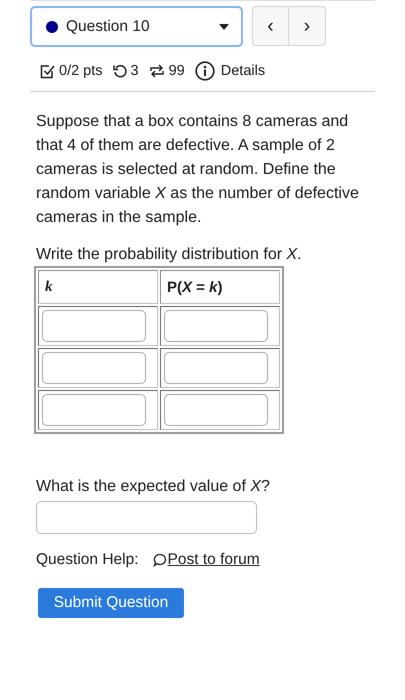  I want to click on status-dot, so click(52, 26).